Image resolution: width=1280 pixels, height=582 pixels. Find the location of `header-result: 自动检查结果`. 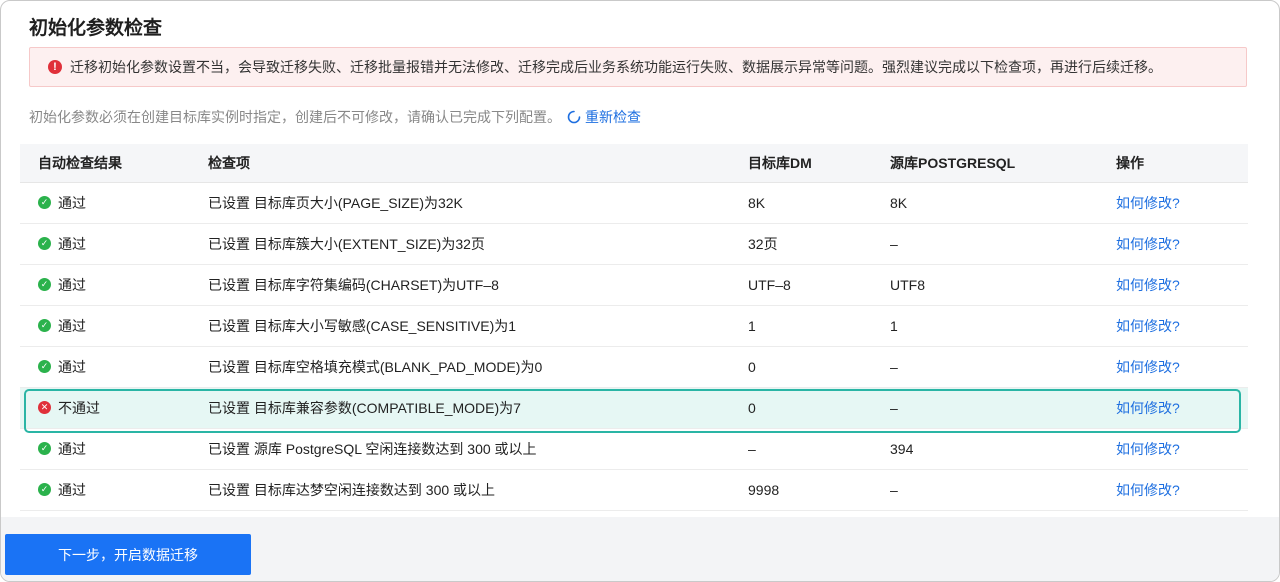

header-result: 自动检查结果 is located at coordinates (114, 163).